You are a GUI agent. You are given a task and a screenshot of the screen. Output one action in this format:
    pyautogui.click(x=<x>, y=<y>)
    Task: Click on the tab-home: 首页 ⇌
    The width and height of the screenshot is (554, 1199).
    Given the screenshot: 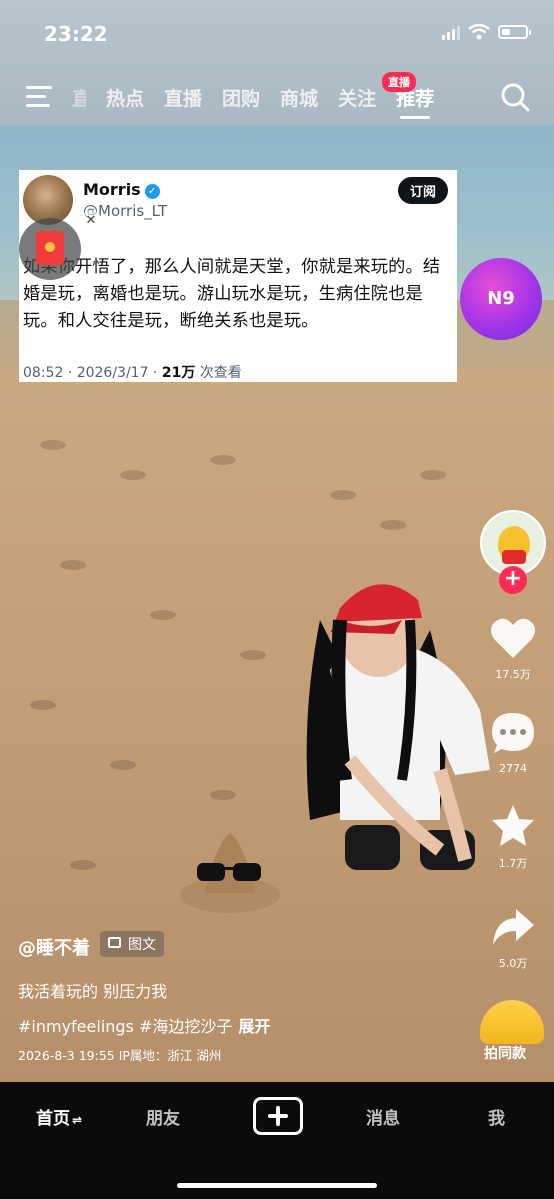 What is the action you would take?
    pyautogui.click(x=59, y=1116)
    